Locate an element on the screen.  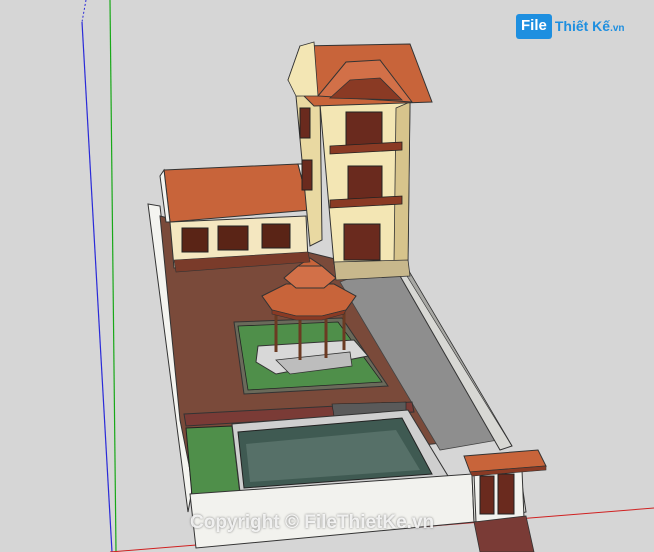
site-logo: File Thiết Kế.vn is located at coordinates (570, 26).